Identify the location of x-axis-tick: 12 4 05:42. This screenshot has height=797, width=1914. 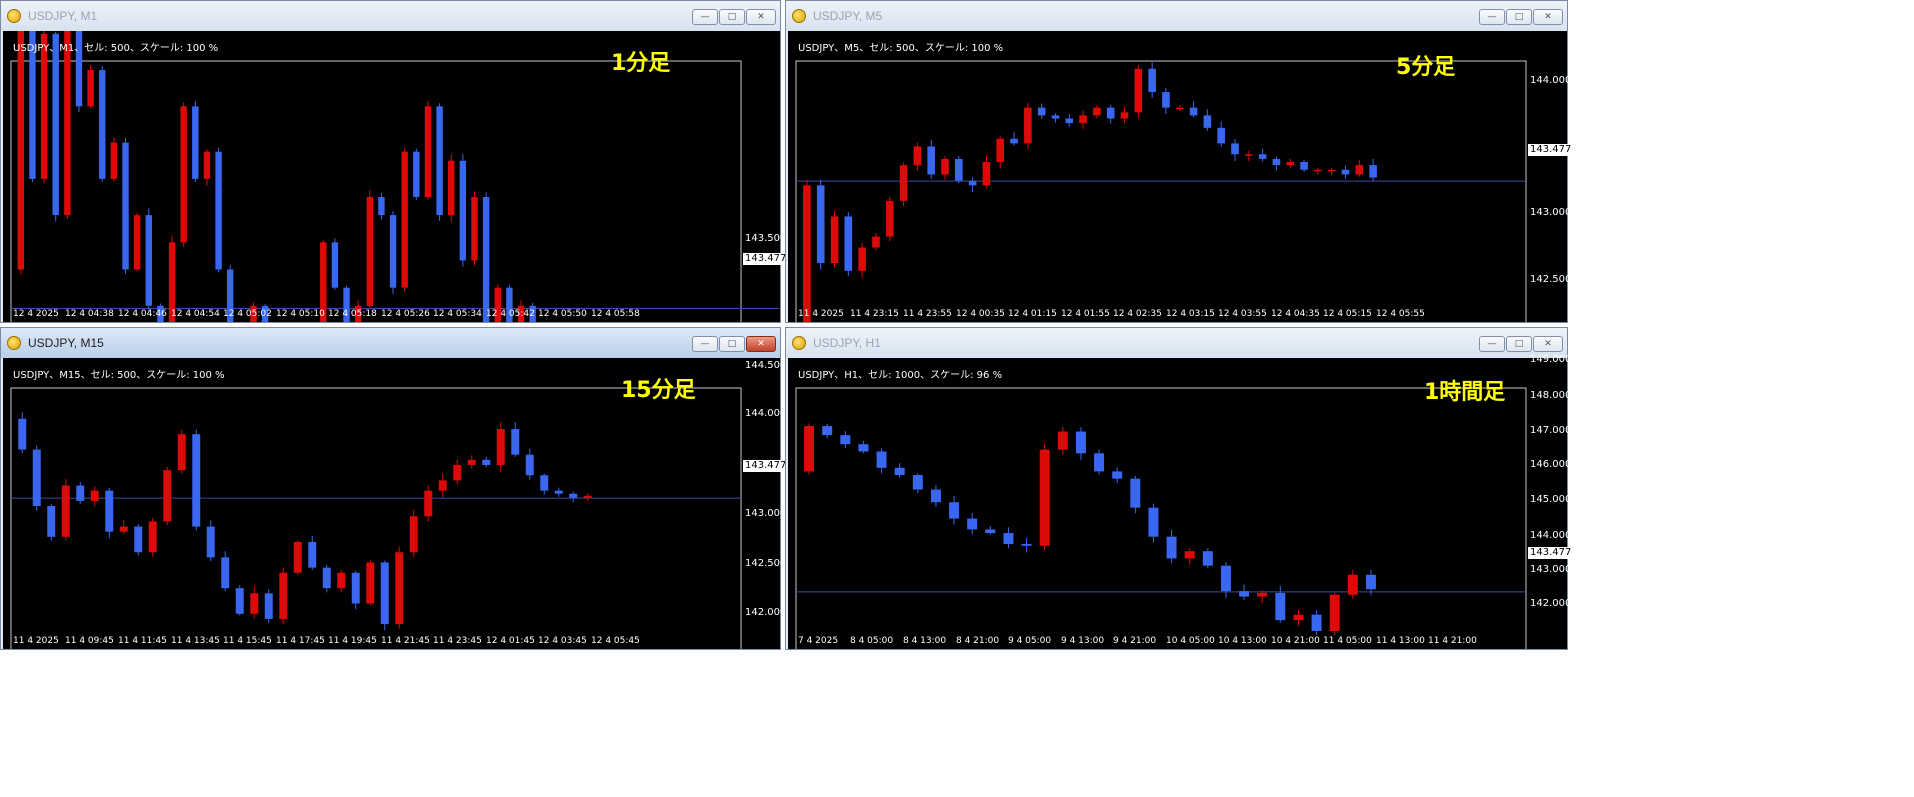
(510, 314).